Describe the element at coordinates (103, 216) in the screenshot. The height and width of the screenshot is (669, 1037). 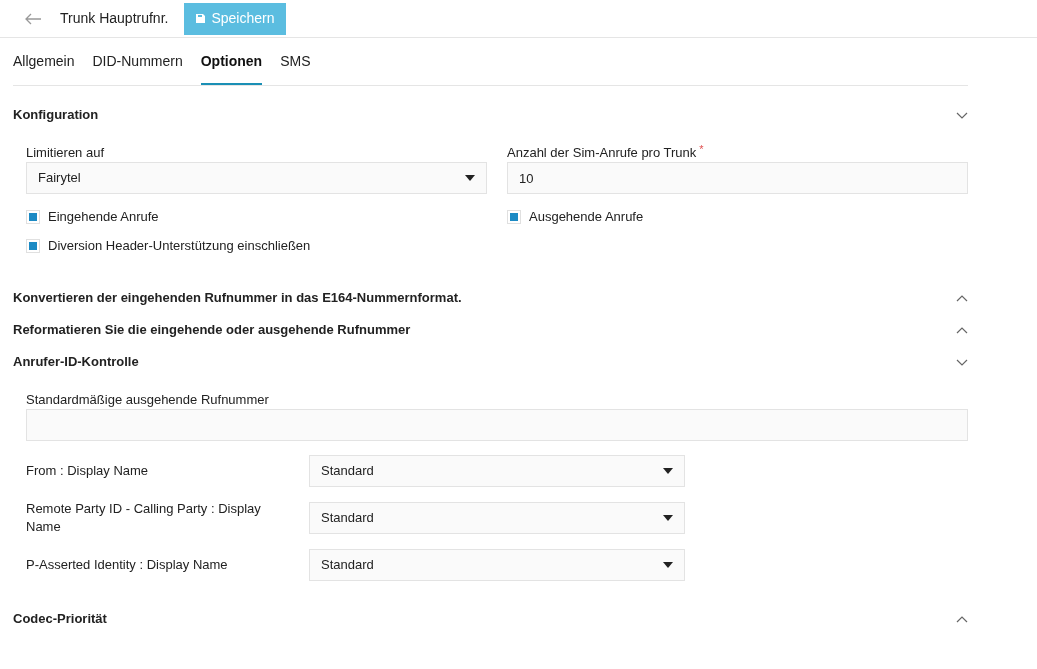
I see `checkbox-label: Eingehende Anrufe` at that location.